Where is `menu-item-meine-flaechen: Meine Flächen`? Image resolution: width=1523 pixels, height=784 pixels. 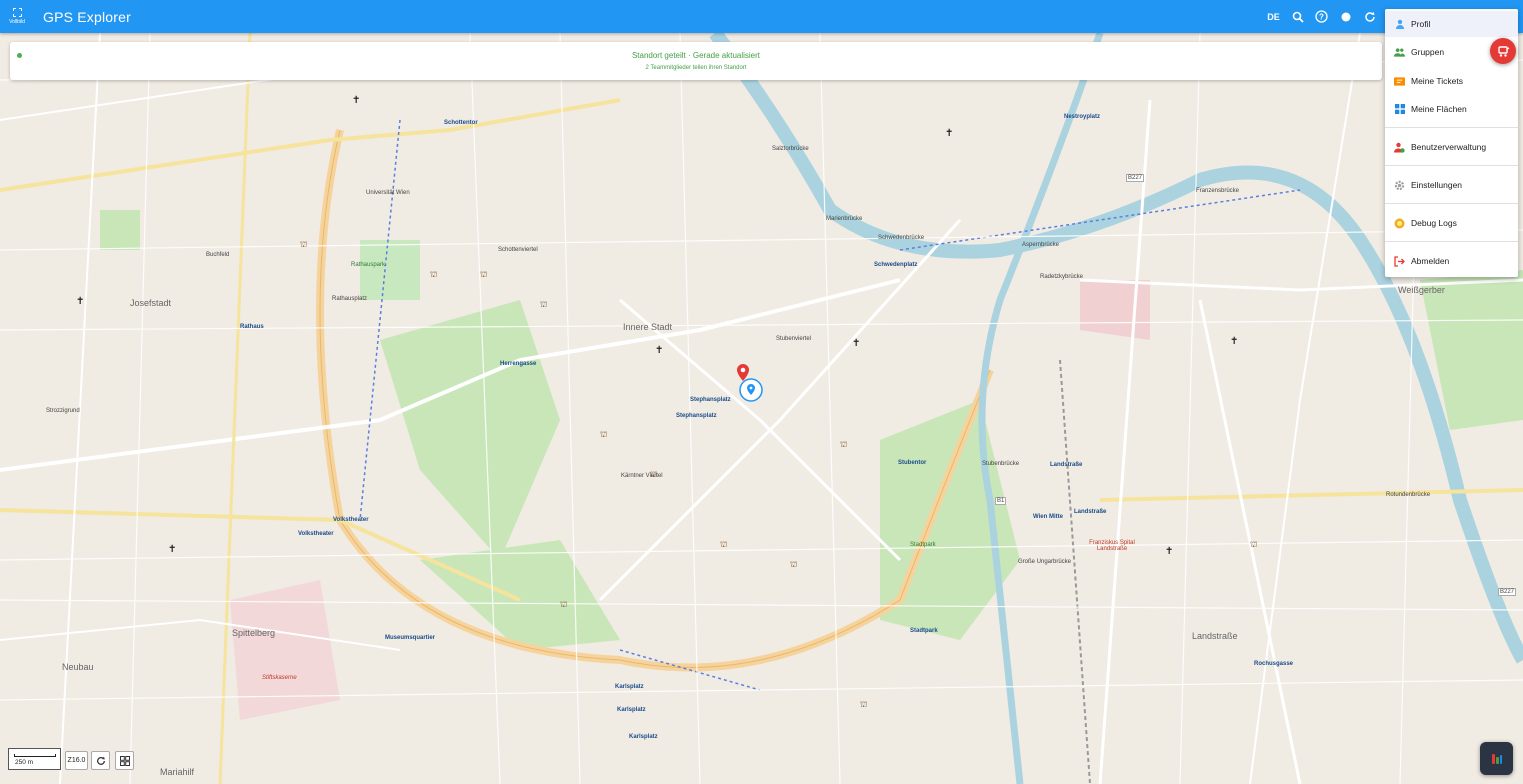 menu-item-meine-flaechen: Meine Flächen is located at coordinates (1451, 109).